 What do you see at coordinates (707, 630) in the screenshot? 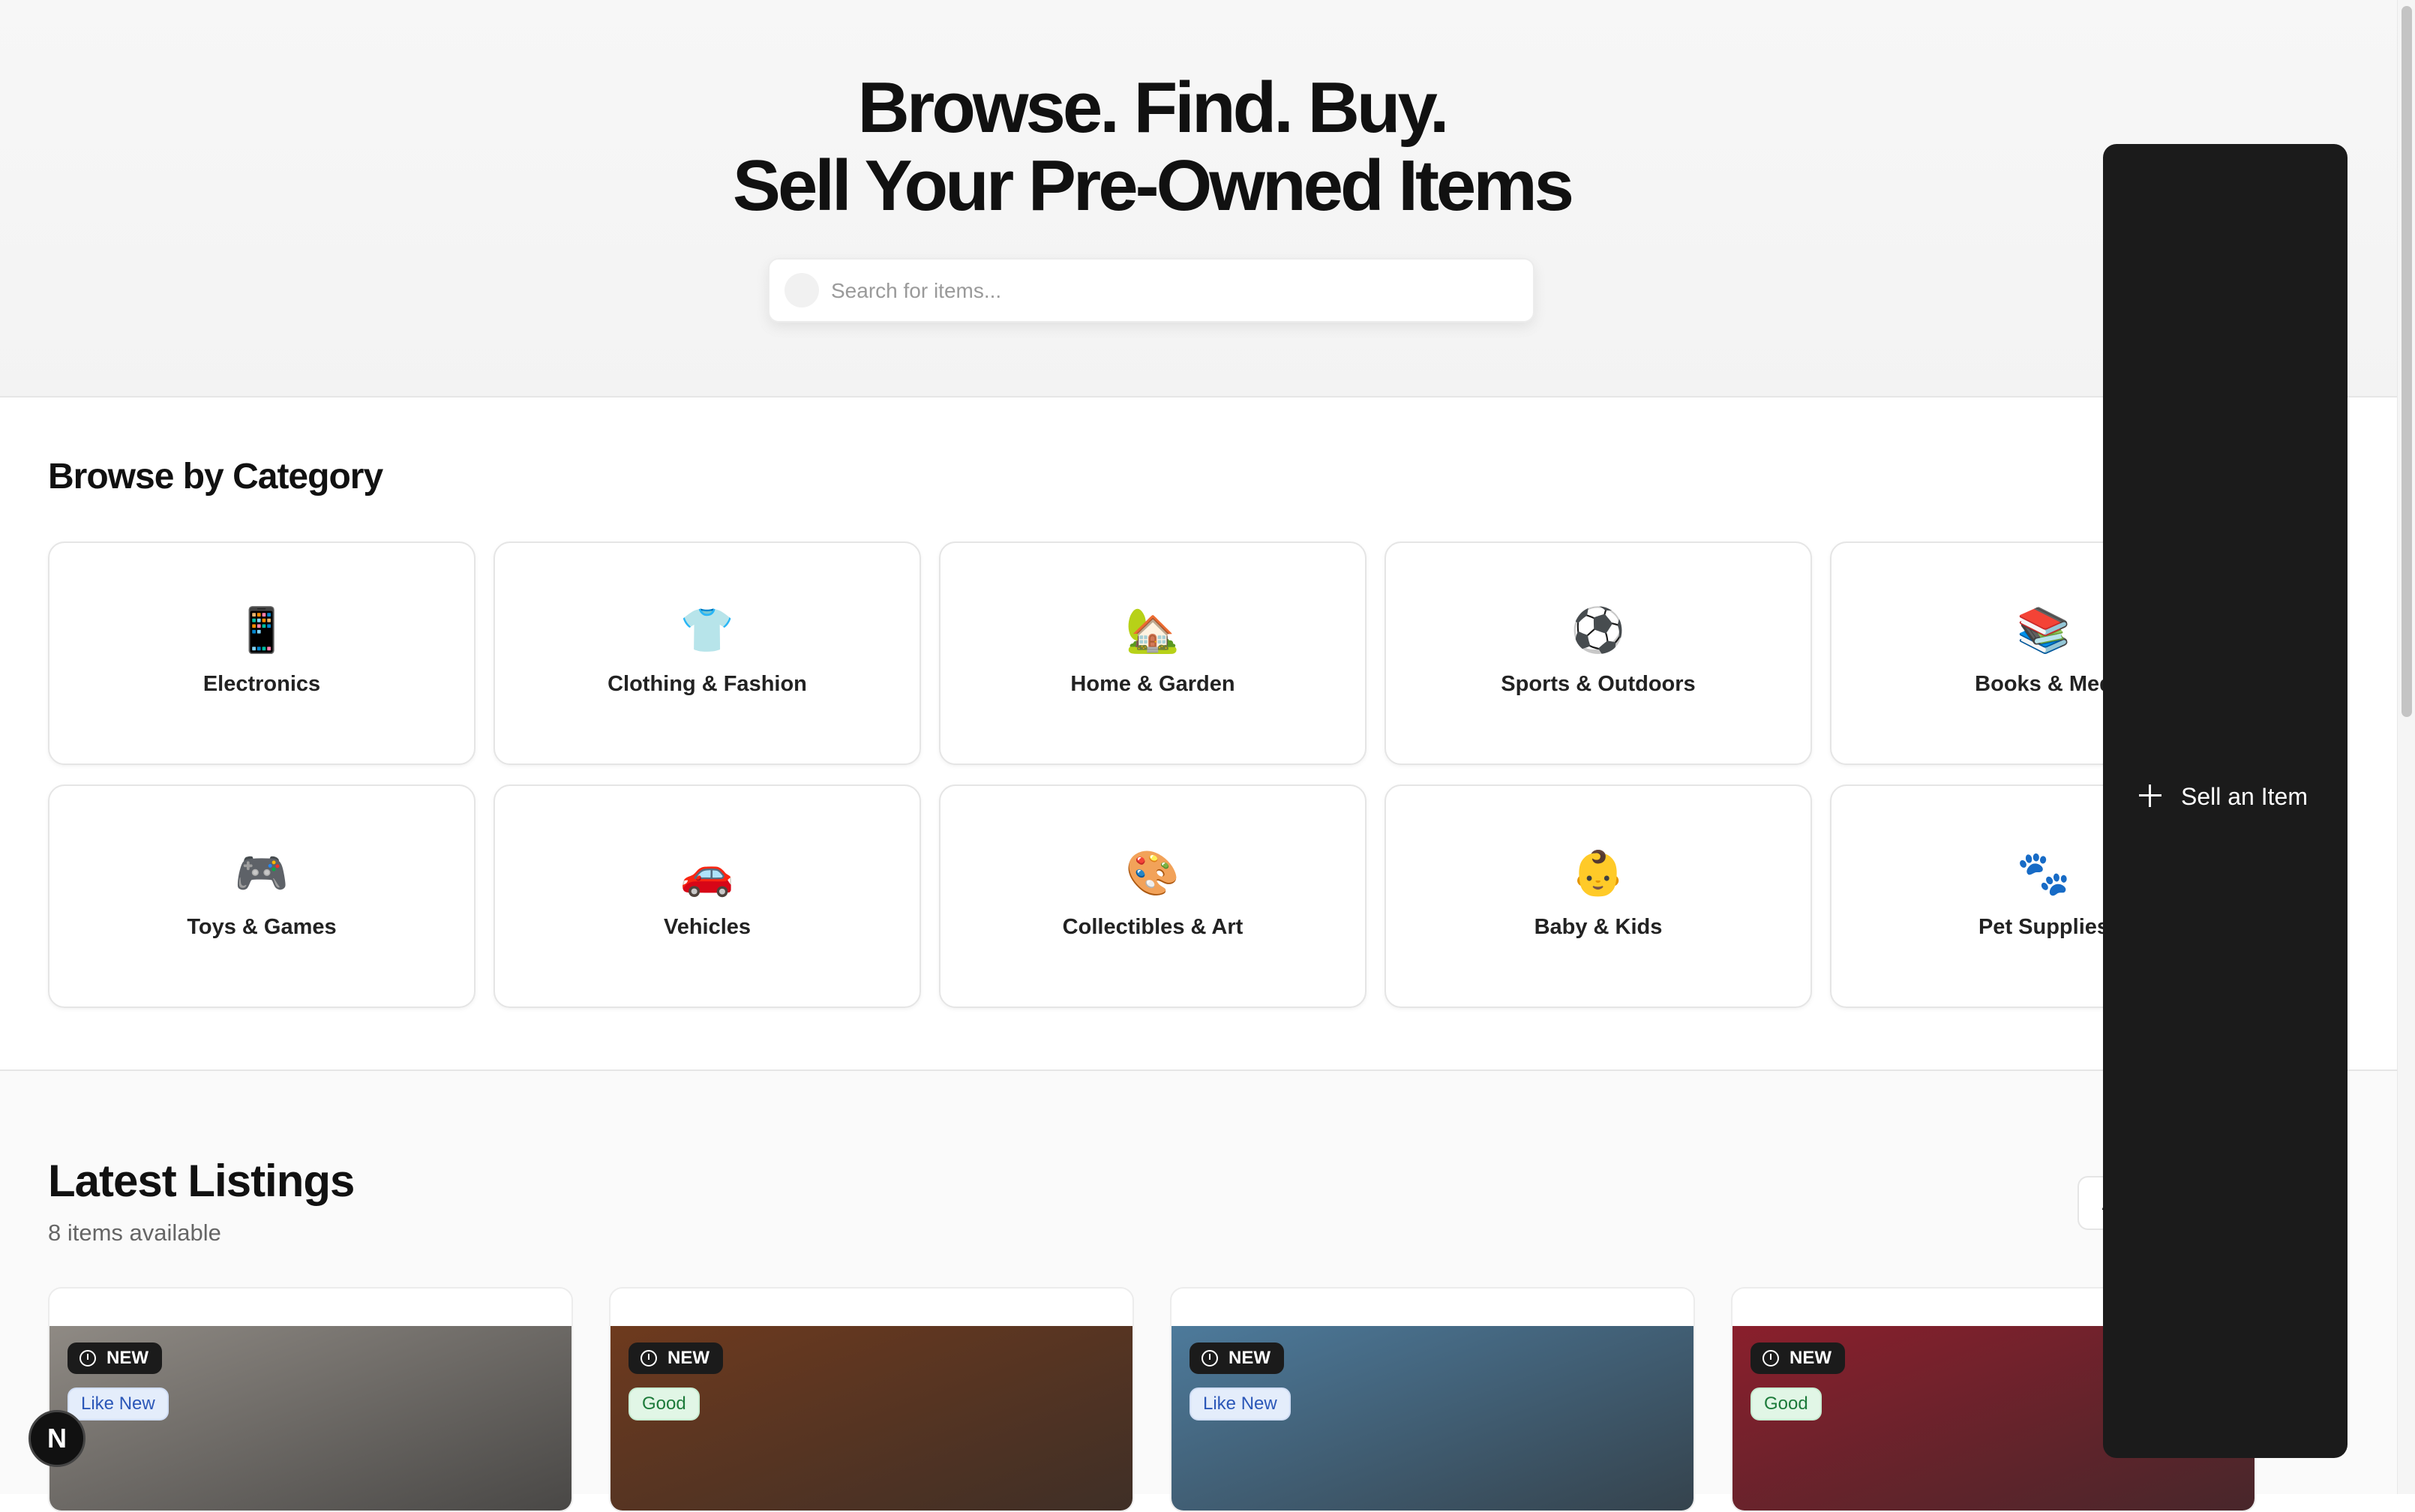
I see `category-icon: 👕` at bounding box center [707, 630].